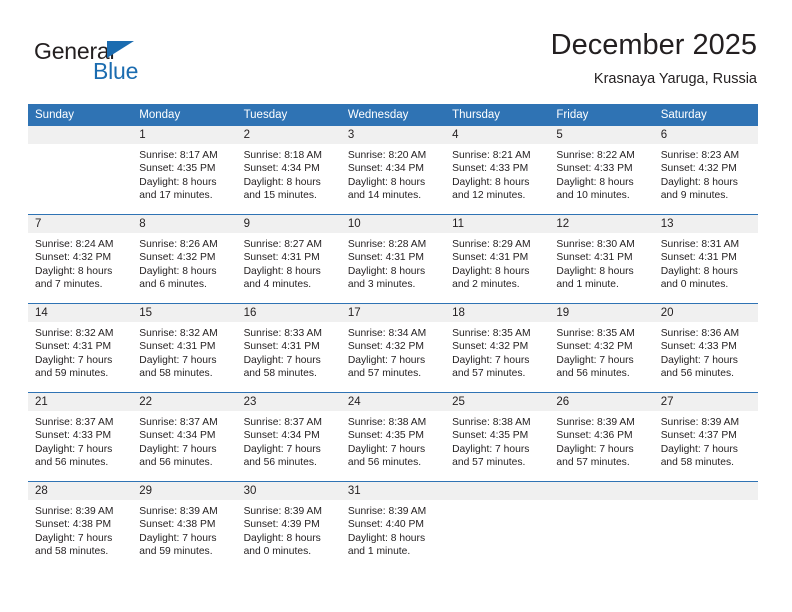  What do you see at coordinates (595, 155) in the screenshot?
I see `sunrise-text: Sunrise: 8:22 AM` at bounding box center [595, 155].